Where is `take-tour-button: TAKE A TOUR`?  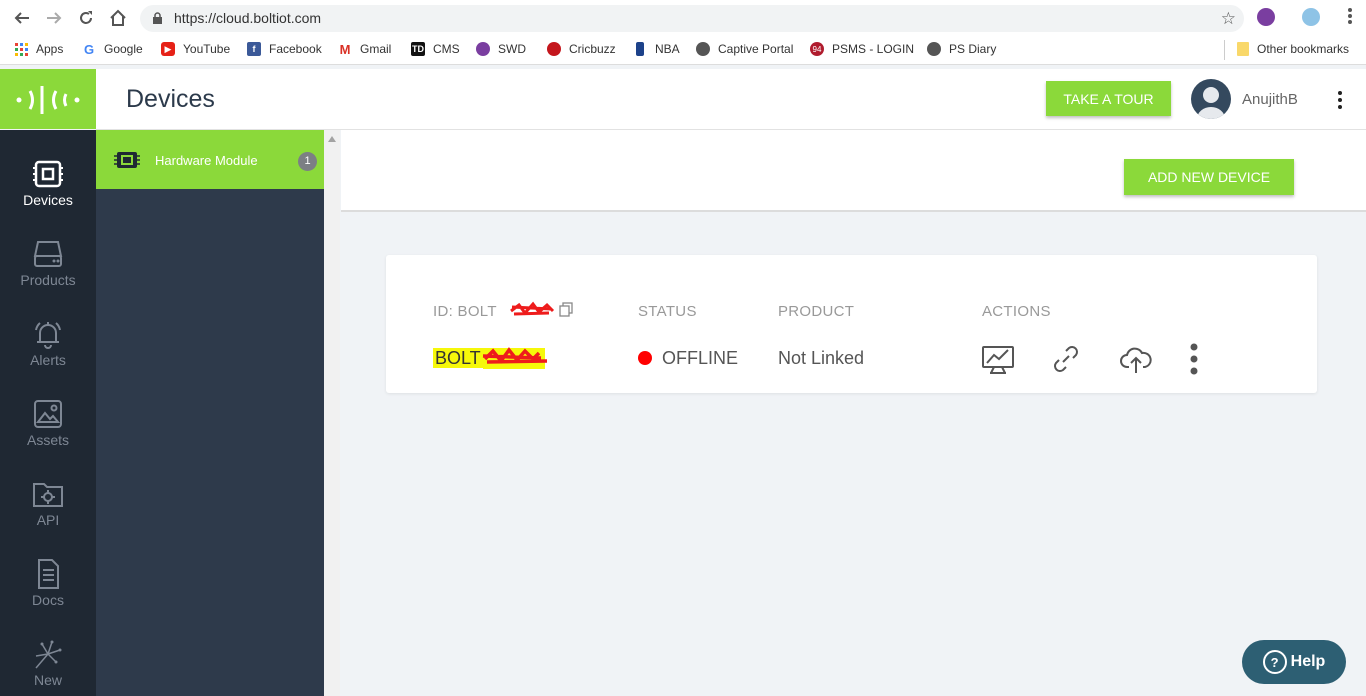 take-tour-button: TAKE A TOUR is located at coordinates (1108, 98).